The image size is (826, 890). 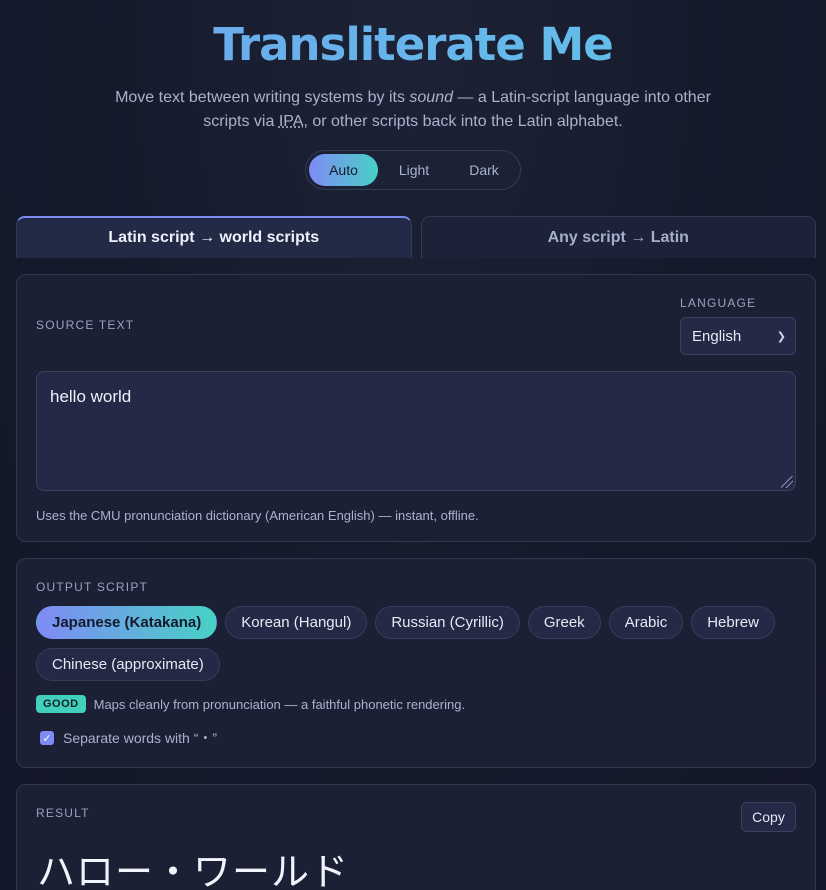 What do you see at coordinates (291, 121) in the screenshot?
I see `ipa-abbreviation: IPA` at bounding box center [291, 121].